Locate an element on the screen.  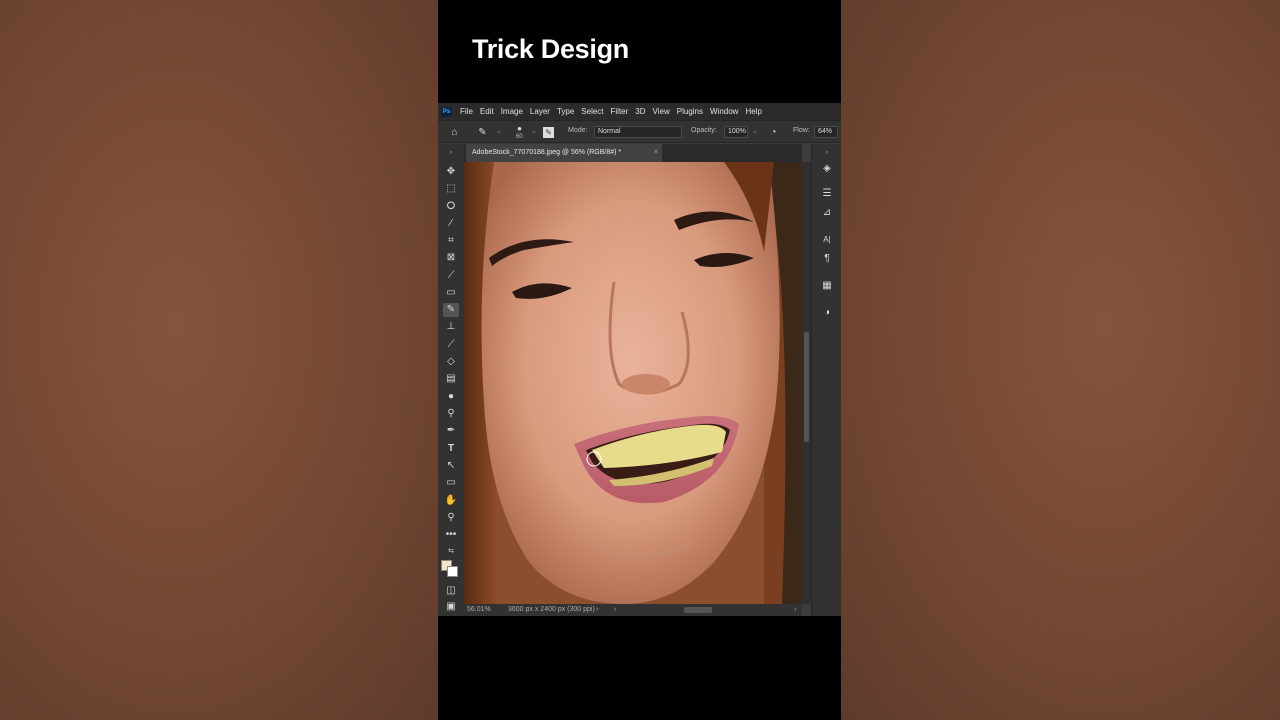
crop-icon: ⌗ is located at coordinates (451, 241).